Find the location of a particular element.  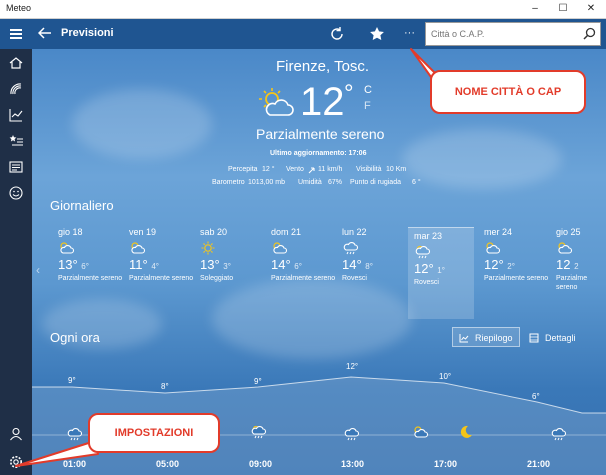

hourly-temp: 10° is located at coordinates (445, 376).